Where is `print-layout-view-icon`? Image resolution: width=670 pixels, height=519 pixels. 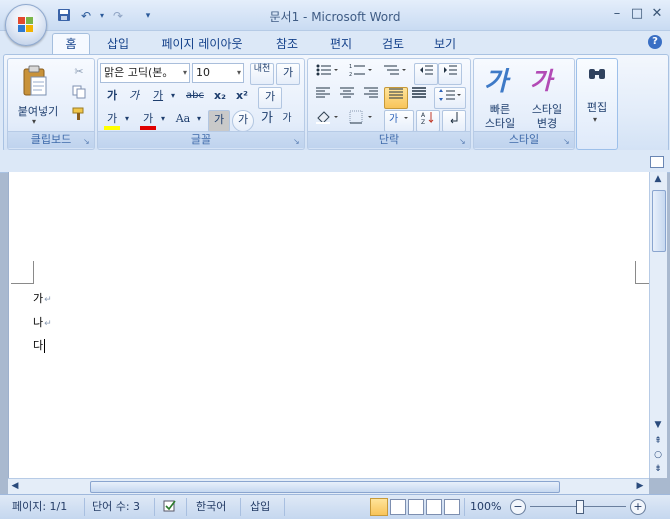
print-layout-view-icon is located at coordinates (379, 507).